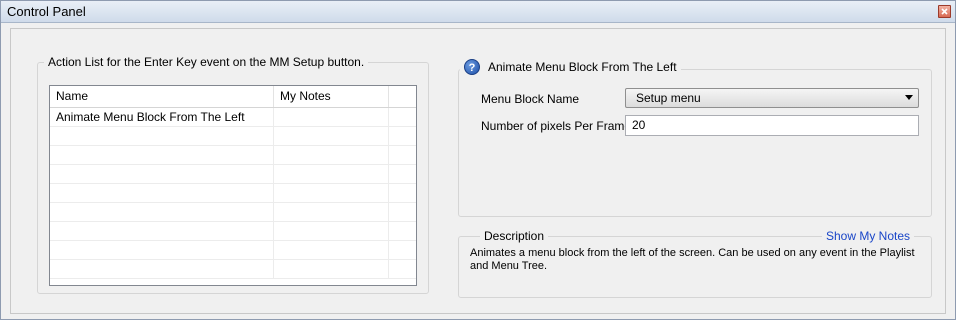 The height and width of the screenshot is (320, 956). What do you see at coordinates (772, 125) in the screenshot?
I see `pixels-per-frame-input: 20` at bounding box center [772, 125].